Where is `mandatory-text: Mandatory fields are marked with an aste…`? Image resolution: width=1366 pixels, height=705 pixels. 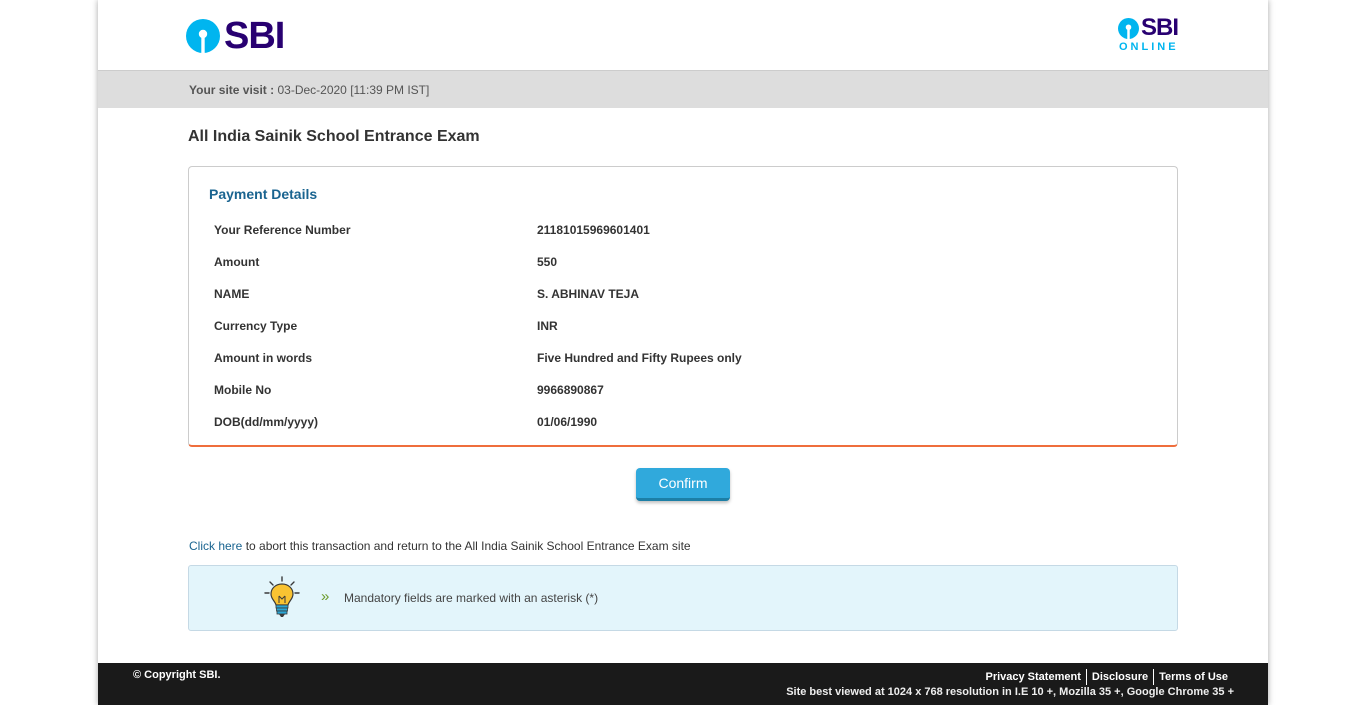 mandatory-text: Mandatory fields are marked with an aste… is located at coordinates (471, 598).